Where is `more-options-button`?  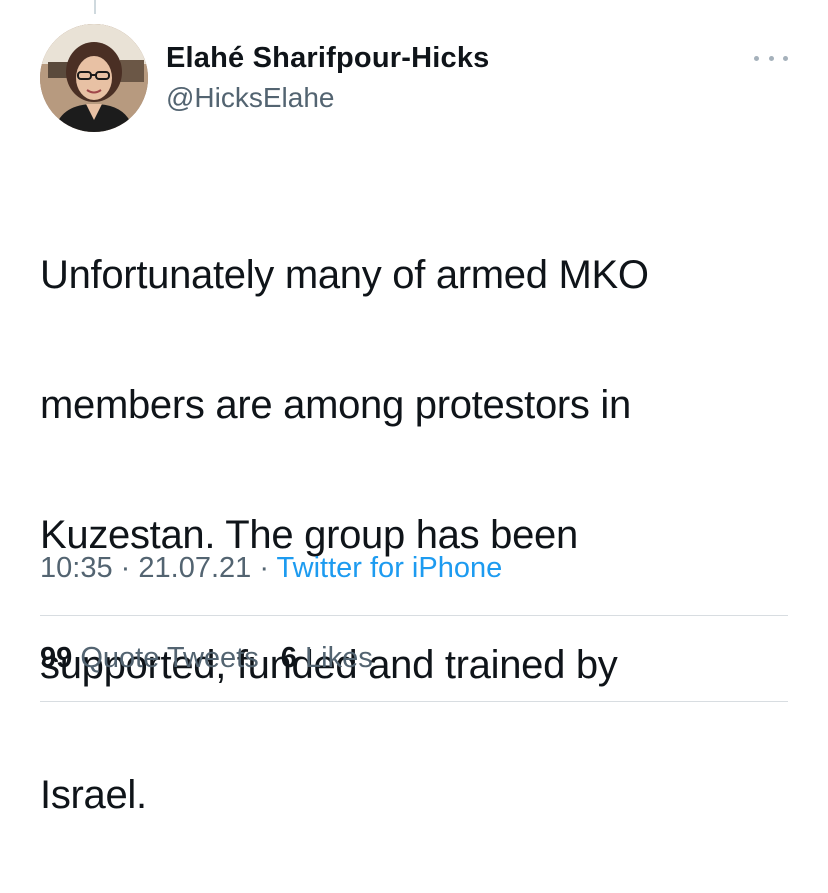 more-options-button is located at coordinates (771, 58).